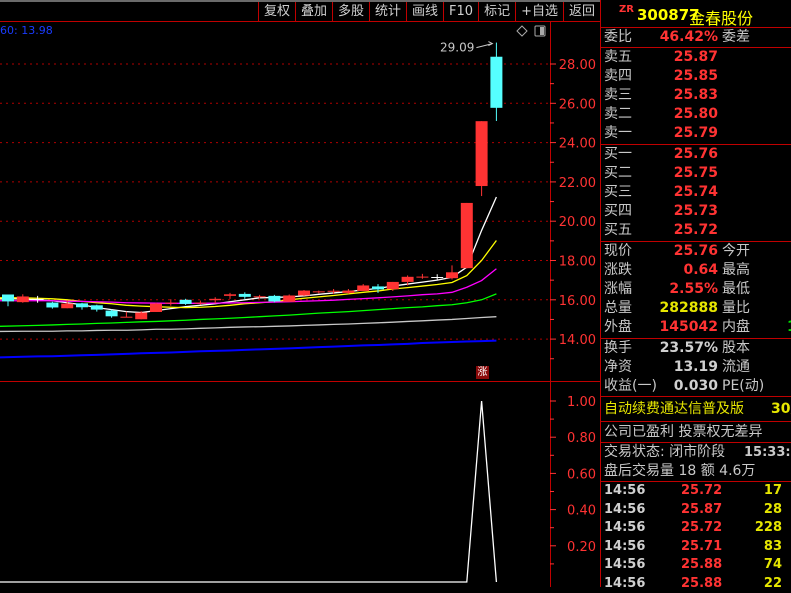 This screenshot has height=593, width=791. I want to click on indicator-tick-label: 0.40, so click(581, 511).